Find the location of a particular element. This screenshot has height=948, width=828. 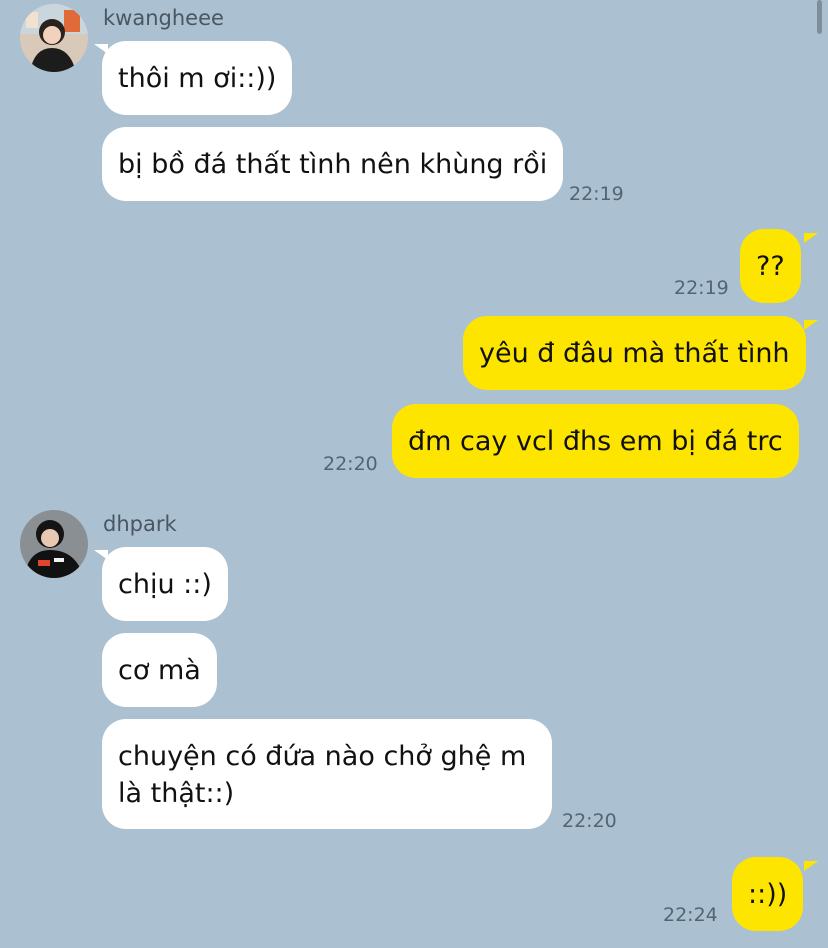

message-time: 22:24 is located at coordinates (690, 915).